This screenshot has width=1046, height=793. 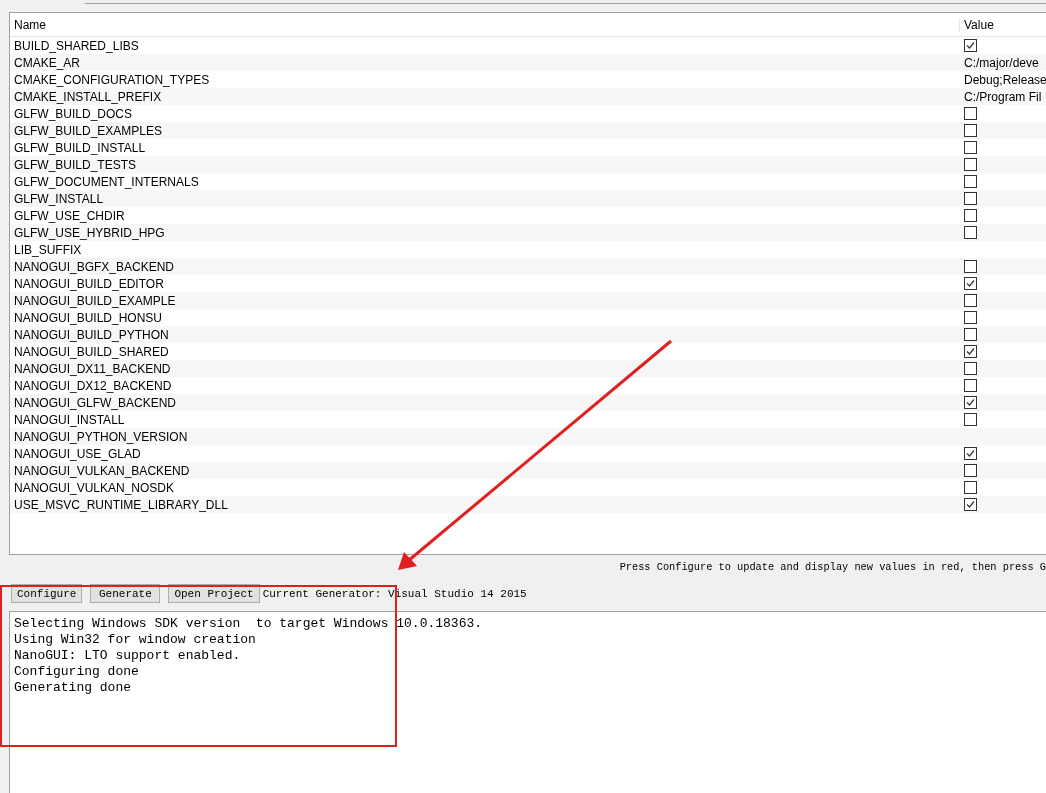 I want to click on column-header: Name, so click(x=485, y=24).